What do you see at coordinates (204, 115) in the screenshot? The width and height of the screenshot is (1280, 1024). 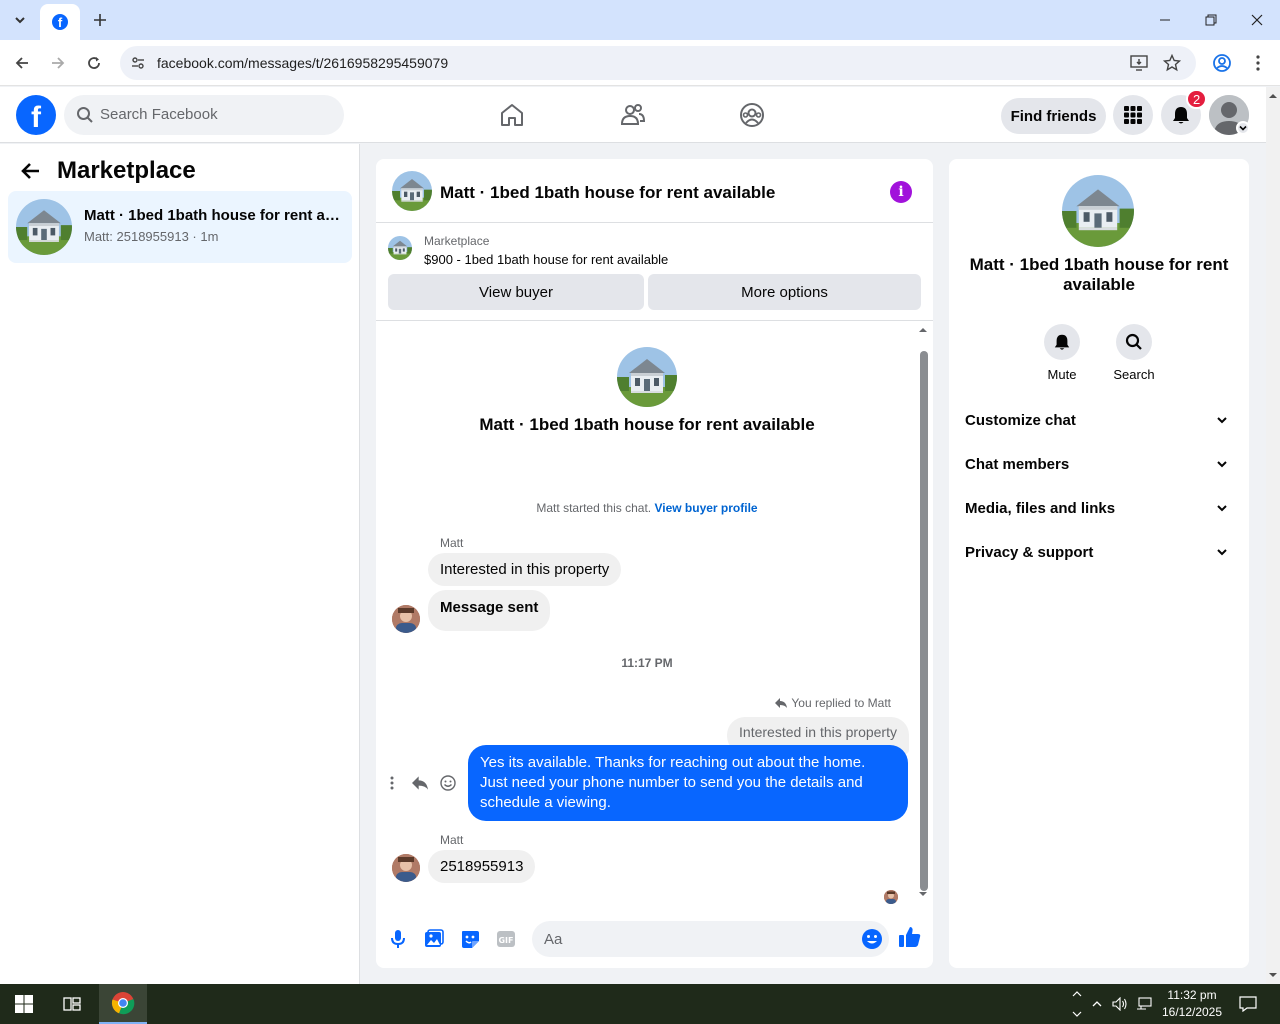 I see `facebook-search-input: Search Facebook` at bounding box center [204, 115].